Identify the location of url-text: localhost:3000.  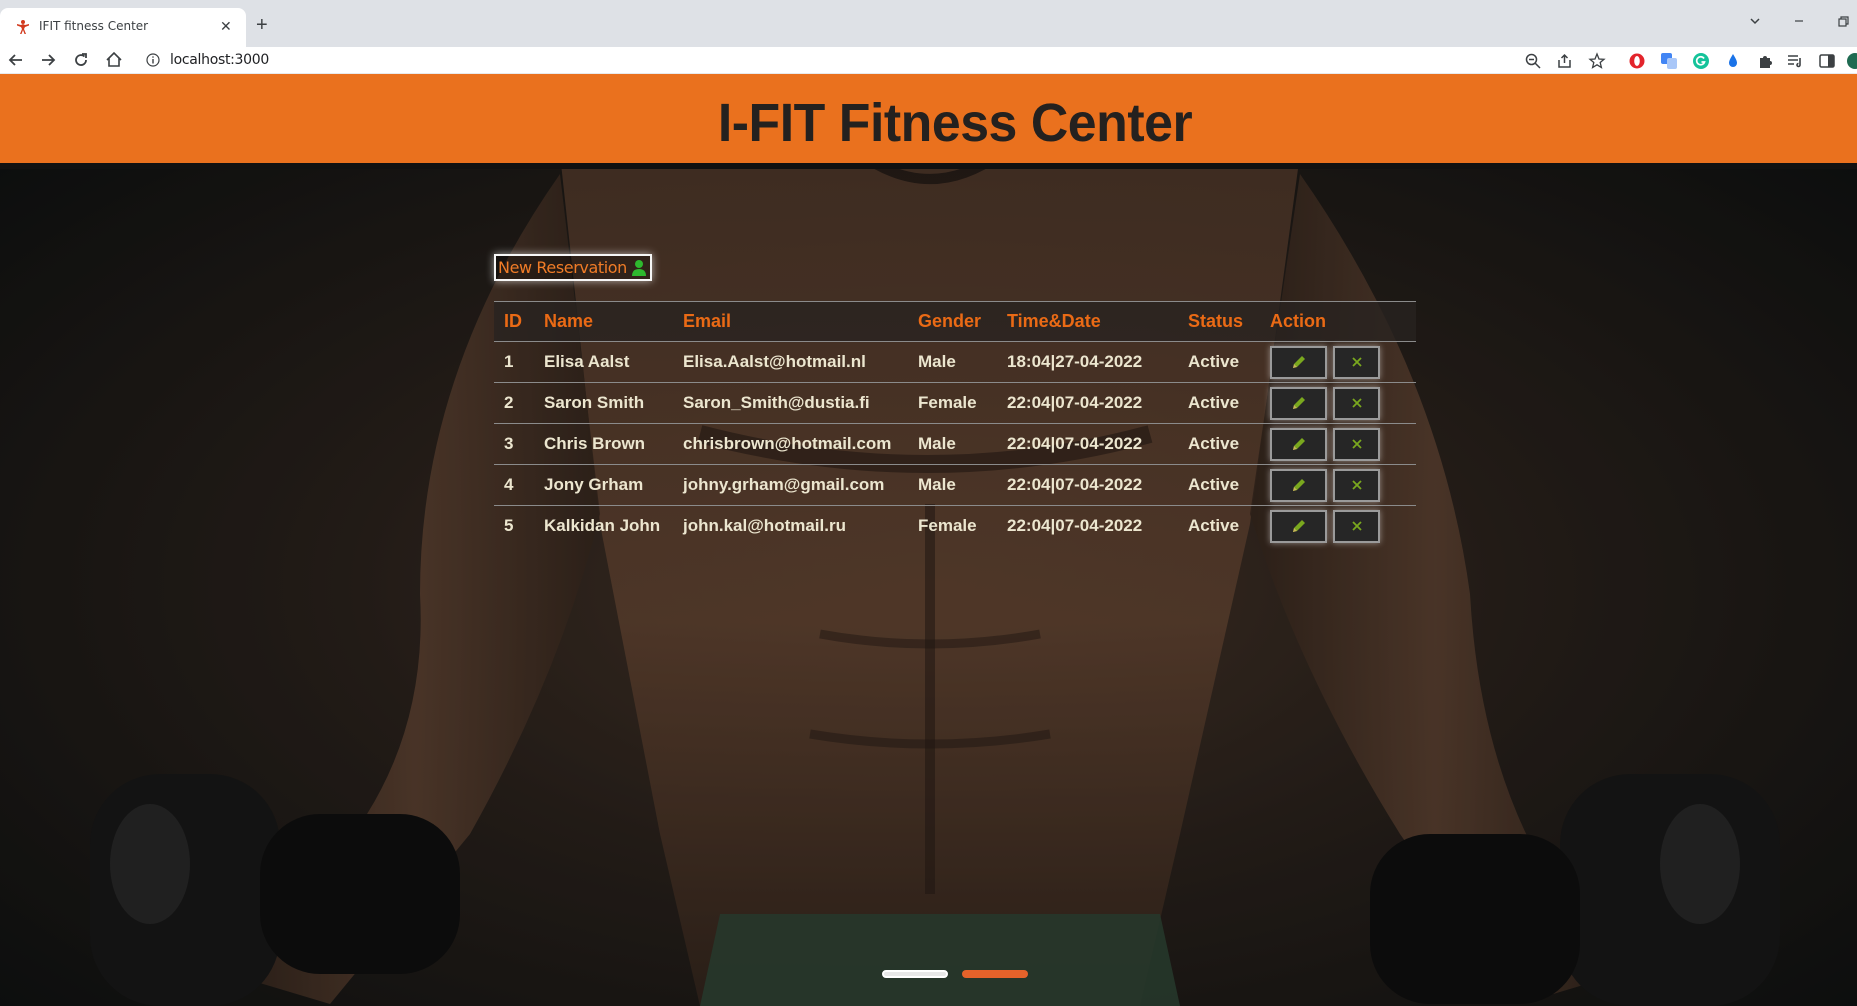
(219, 60).